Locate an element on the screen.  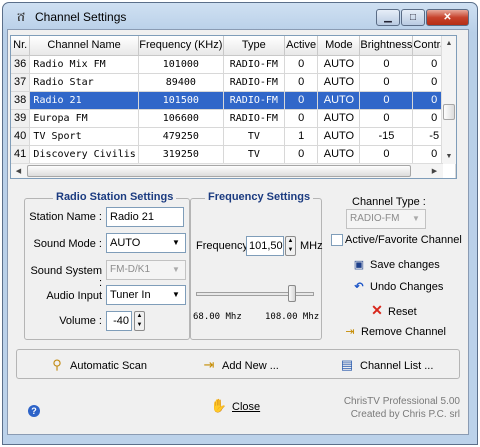
add-channel-icon: ⇥ is located at coordinates (209, 364).